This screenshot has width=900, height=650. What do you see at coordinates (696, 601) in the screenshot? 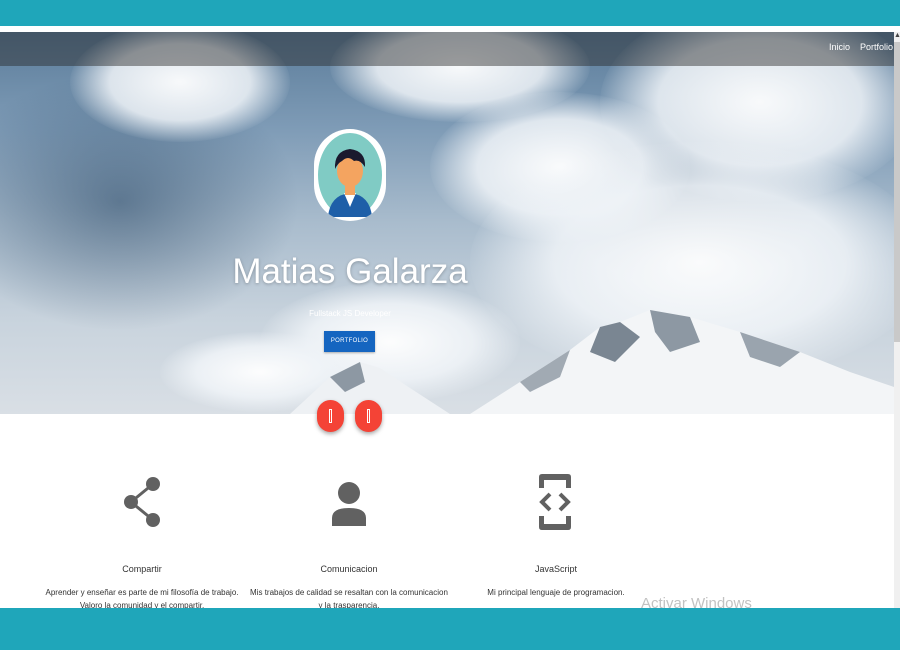
I see `activate-windows-watermark: Activar Windows` at bounding box center [696, 601].